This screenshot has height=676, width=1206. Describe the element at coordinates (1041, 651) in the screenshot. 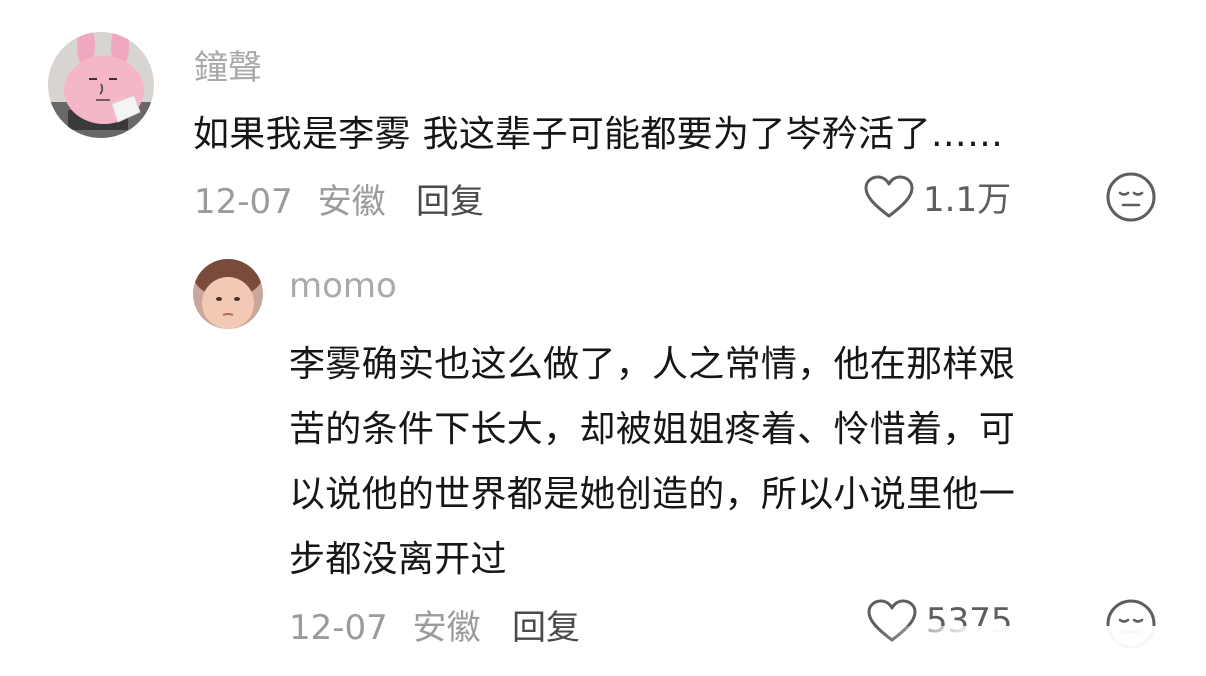

I see `watermark-overlay` at that location.